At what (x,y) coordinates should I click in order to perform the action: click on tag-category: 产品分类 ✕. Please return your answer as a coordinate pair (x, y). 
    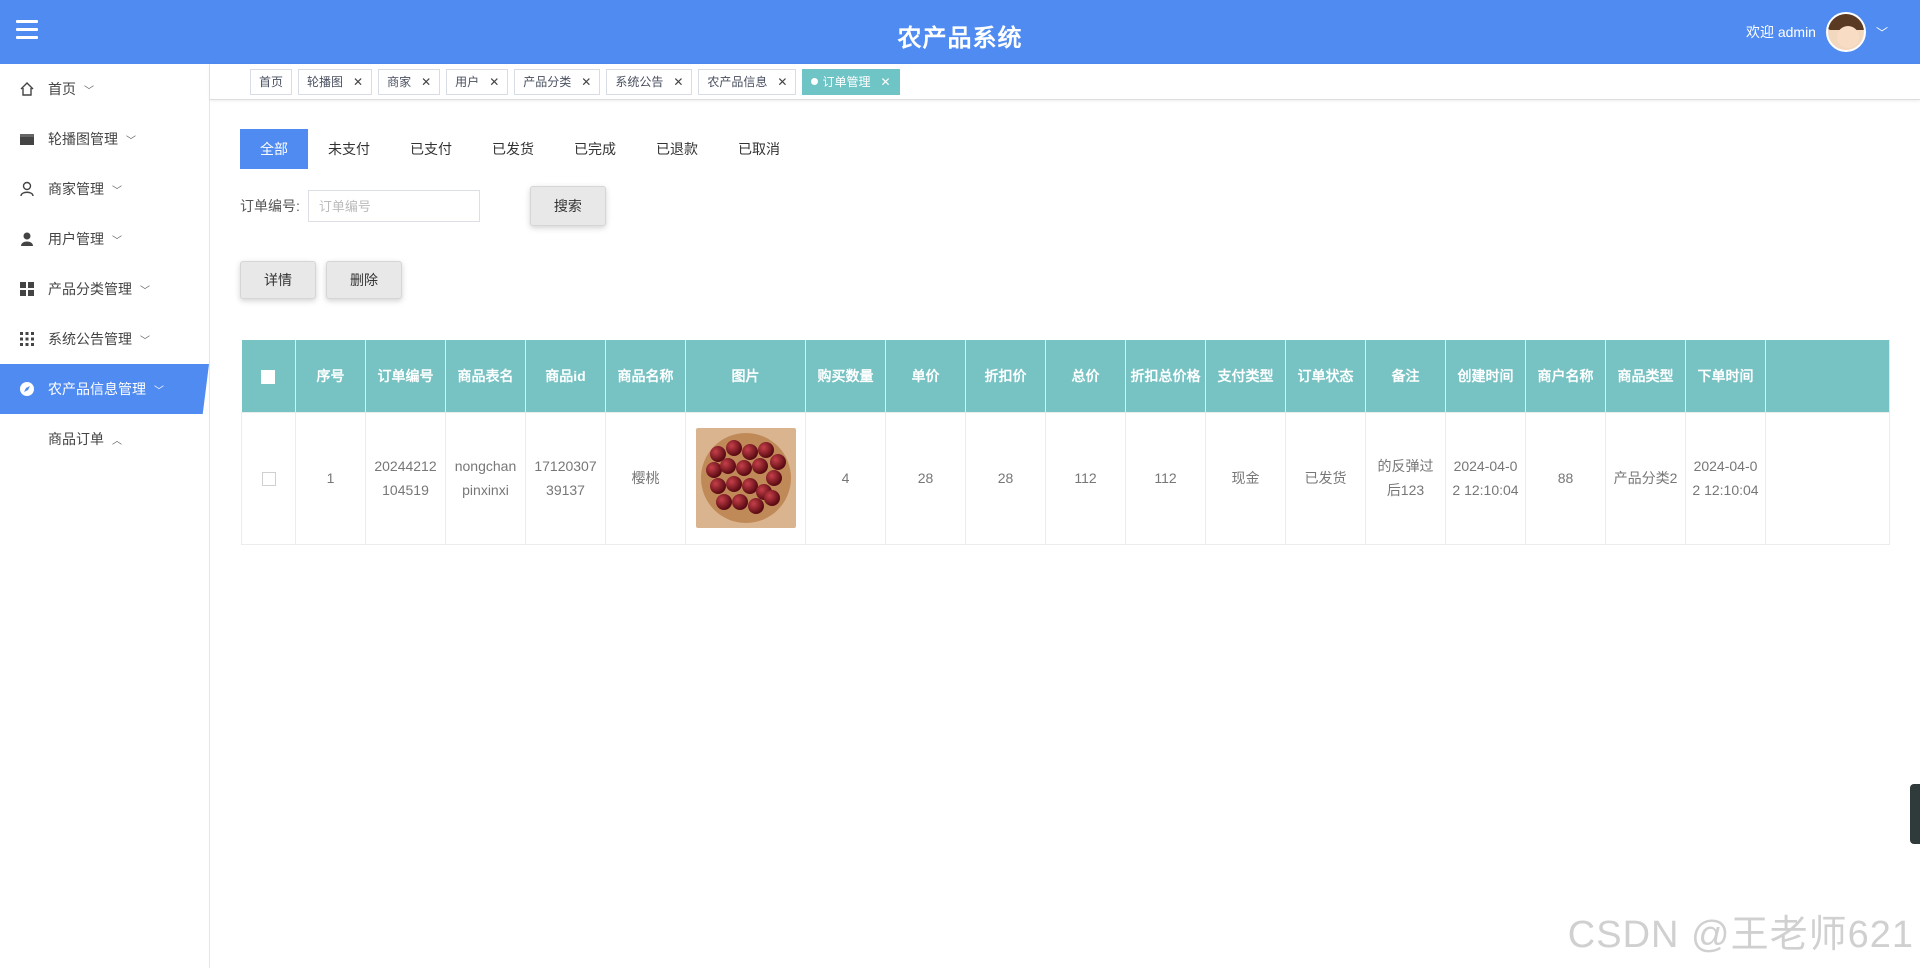
    Looking at the image, I should click on (557, 81).